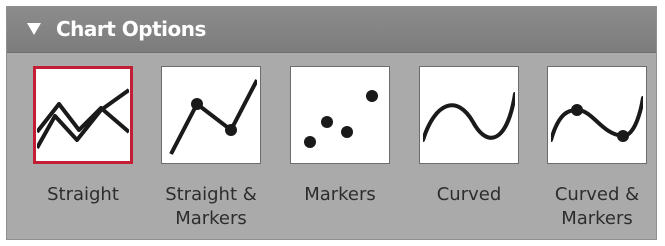 The width and height of the screenshot is (665, 246). I want to click on option-label-curved-markers: Curved & Markers, so click(597, 206).